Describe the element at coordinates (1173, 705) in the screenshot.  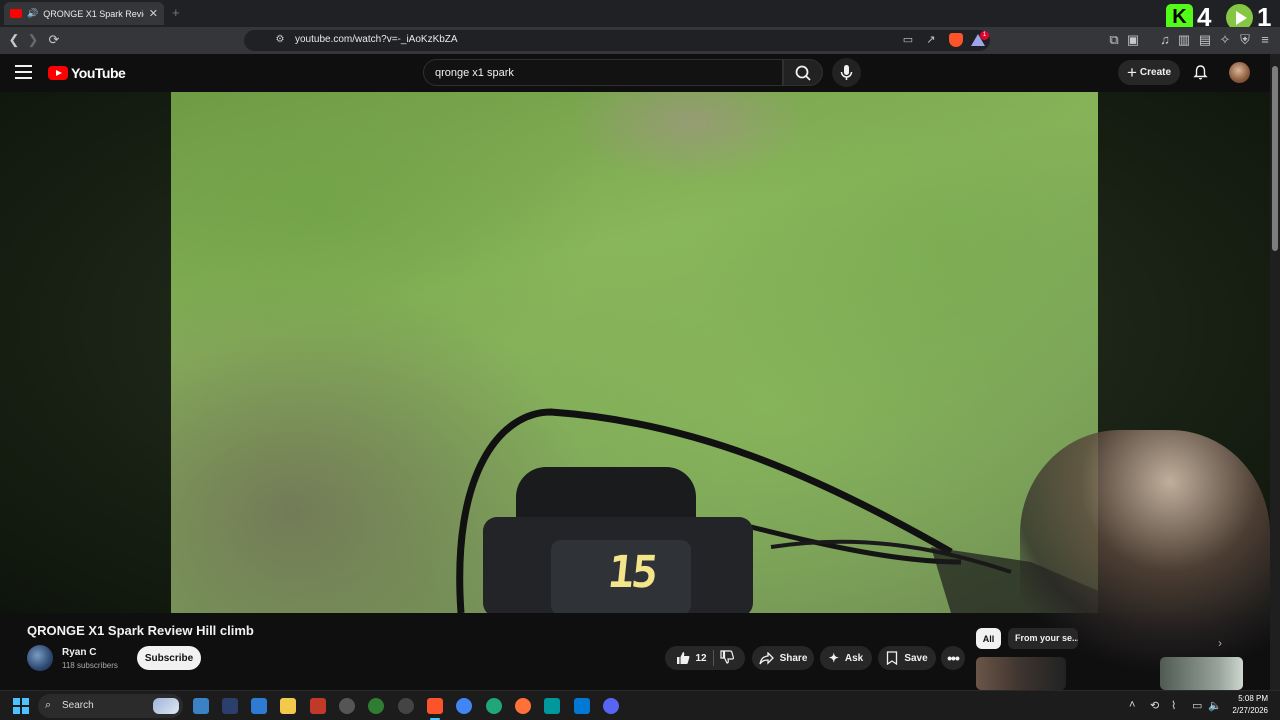
I see `tray-network-icon: ⌇` at that location.